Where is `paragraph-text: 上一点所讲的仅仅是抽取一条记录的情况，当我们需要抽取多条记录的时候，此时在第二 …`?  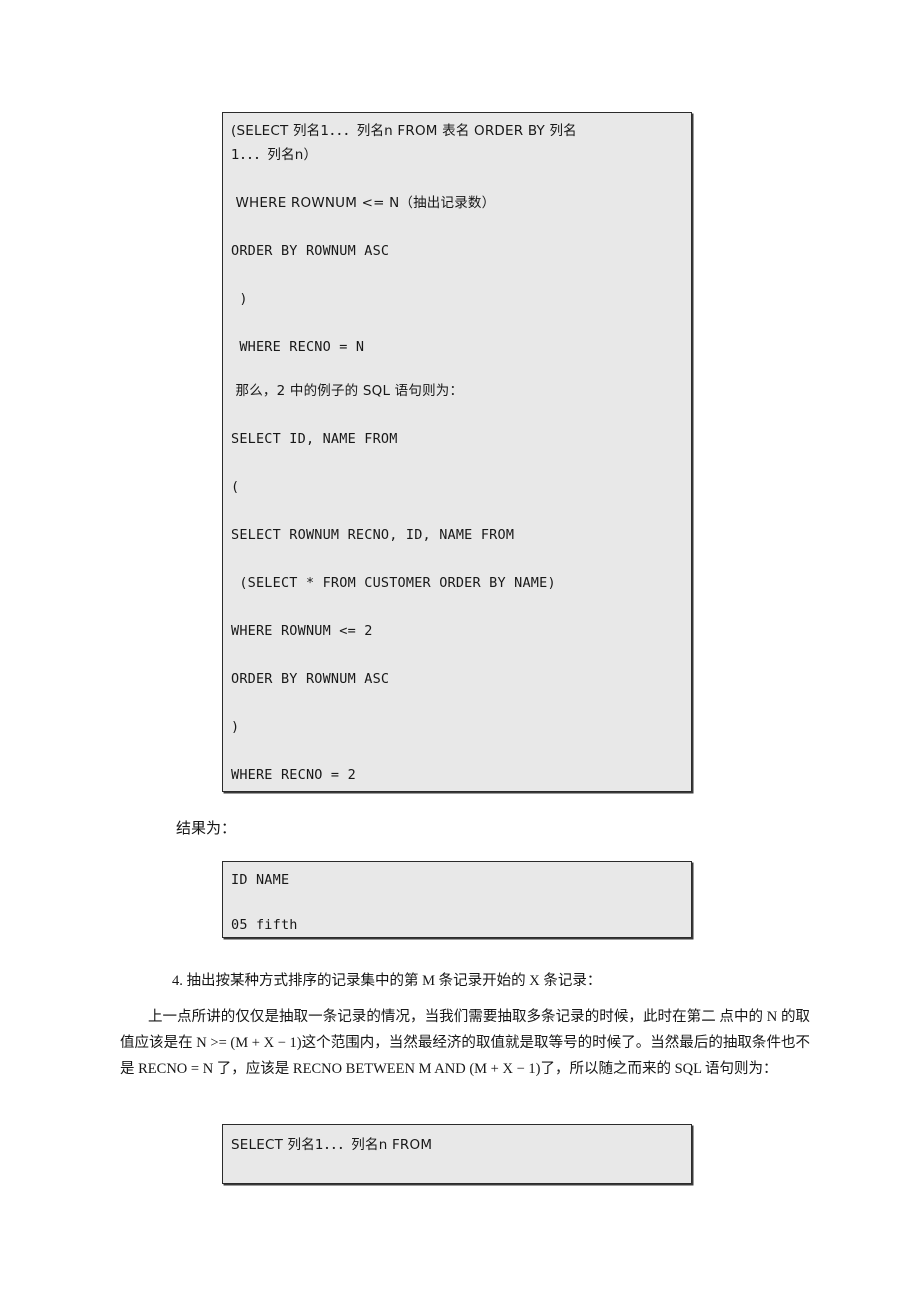
paragraph-text: 上一点所讲的仅仅是抽取一条记录的情况，当我们需要抽取多条记录的时候，此时在第二 … is located at coordinates (465, 1043).